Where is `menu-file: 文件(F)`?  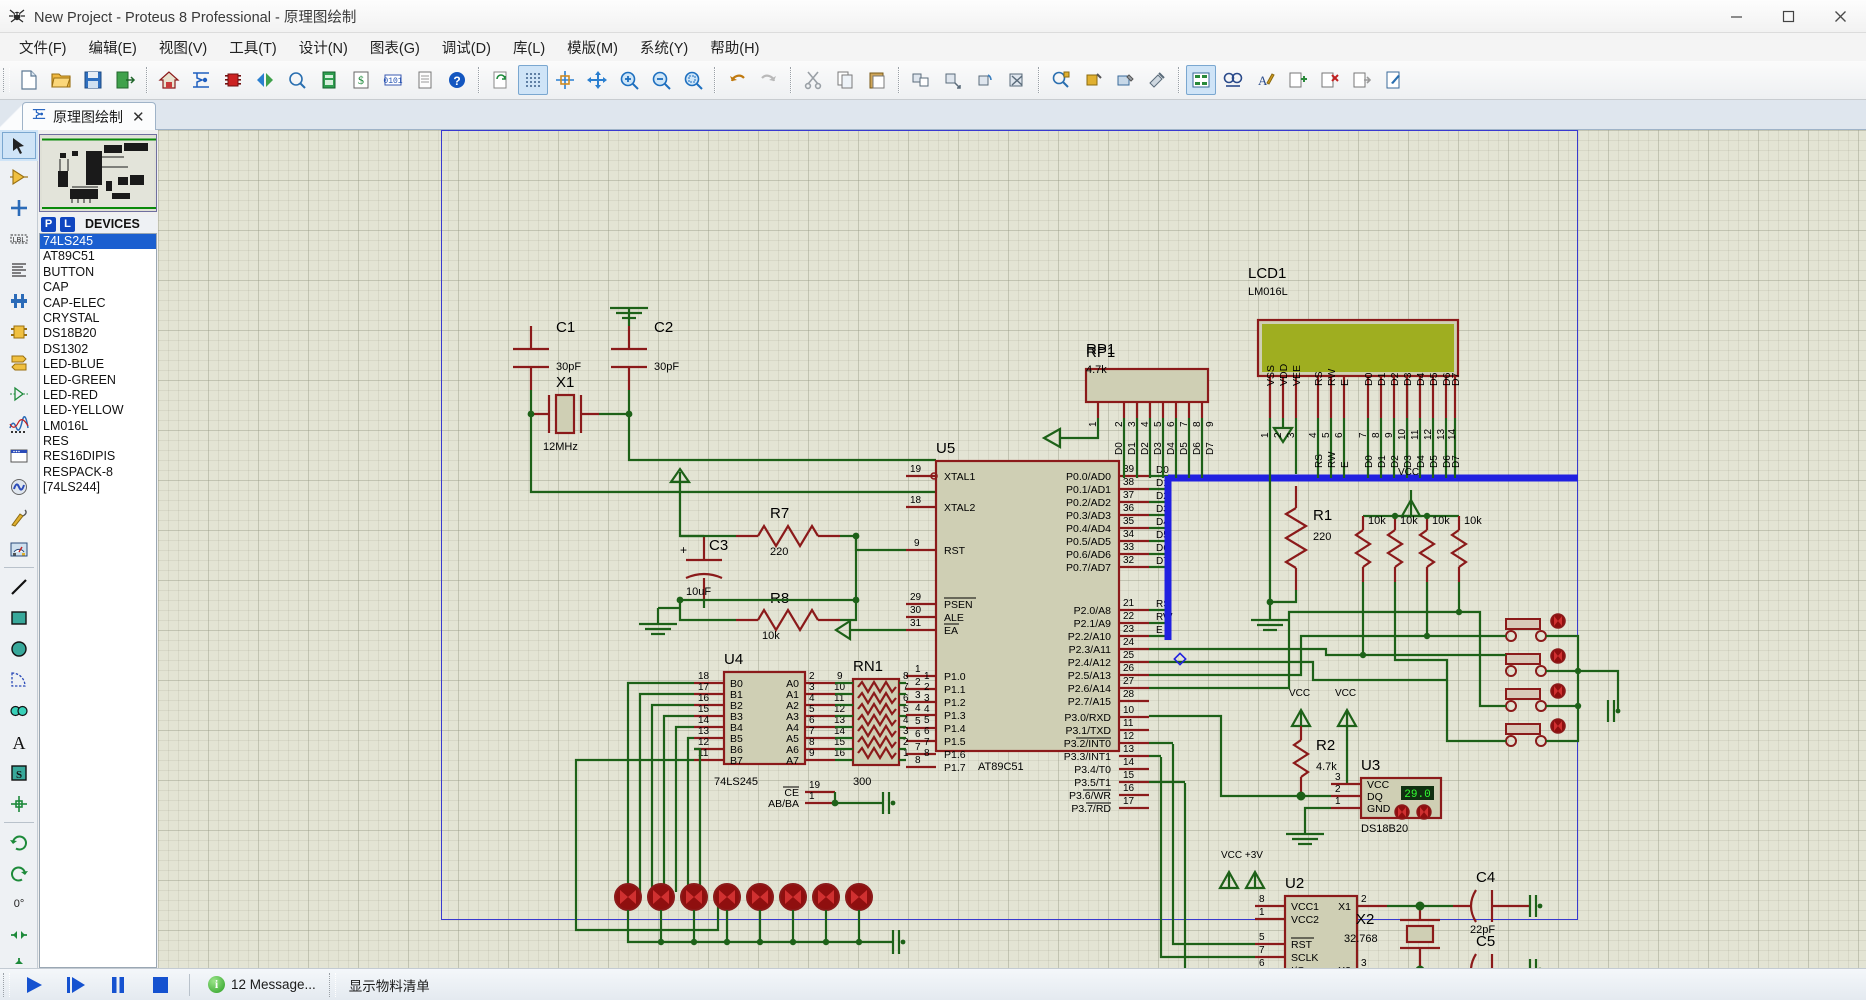 menu-file: 文件(F) is located at coordinates (43, 47).